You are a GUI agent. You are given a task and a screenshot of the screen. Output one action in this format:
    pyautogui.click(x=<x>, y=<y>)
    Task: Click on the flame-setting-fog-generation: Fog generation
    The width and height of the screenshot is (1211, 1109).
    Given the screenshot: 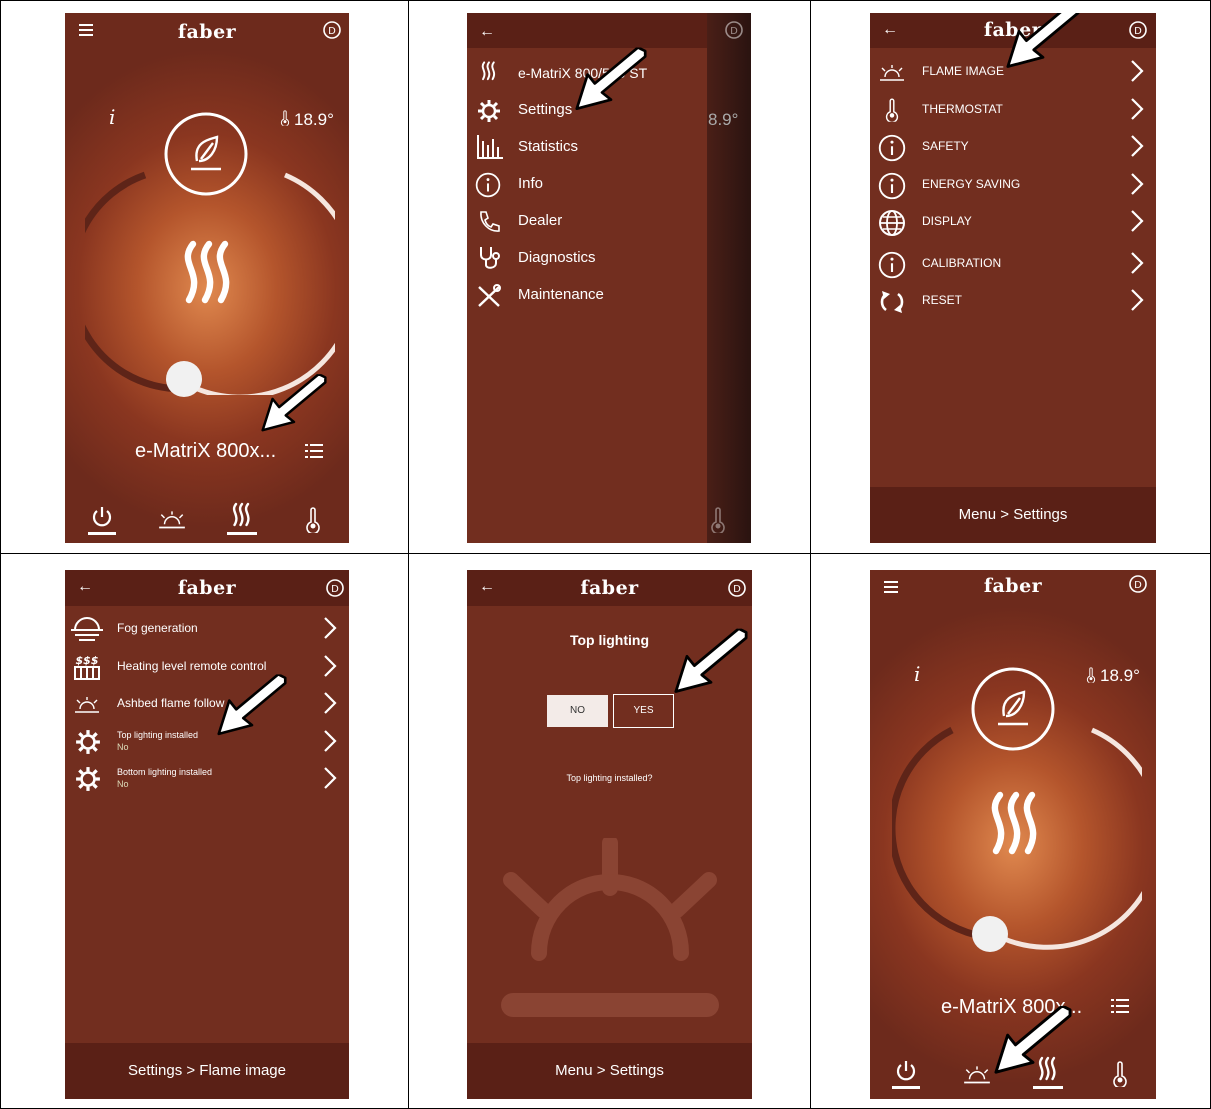 What is the action you would take?
    pyautogui.click(x=207, y=630)
    